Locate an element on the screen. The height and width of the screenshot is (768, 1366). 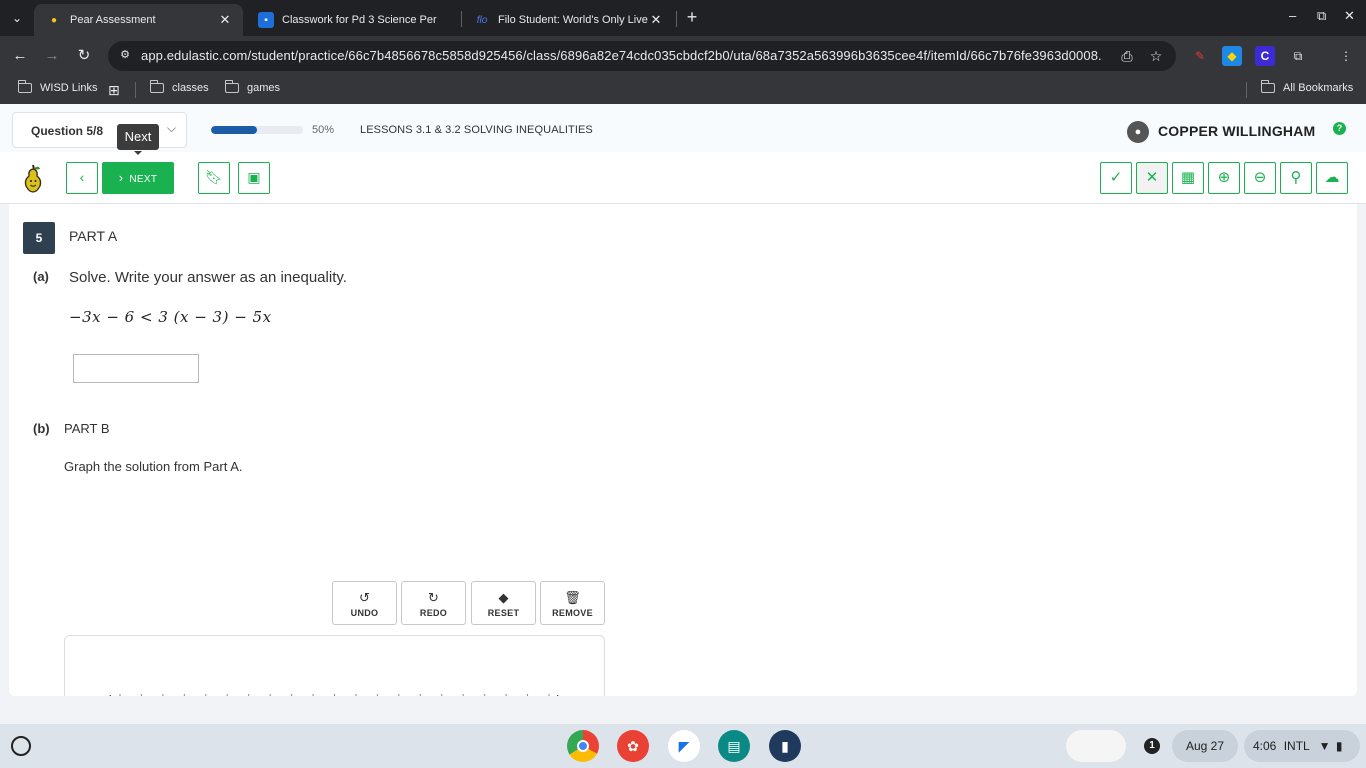
os-shelf: ✿ ◤ ▤ ▮ 1 Aug 27 4:06 INTL ▼ ▮ is located at coordinates (683, 746).